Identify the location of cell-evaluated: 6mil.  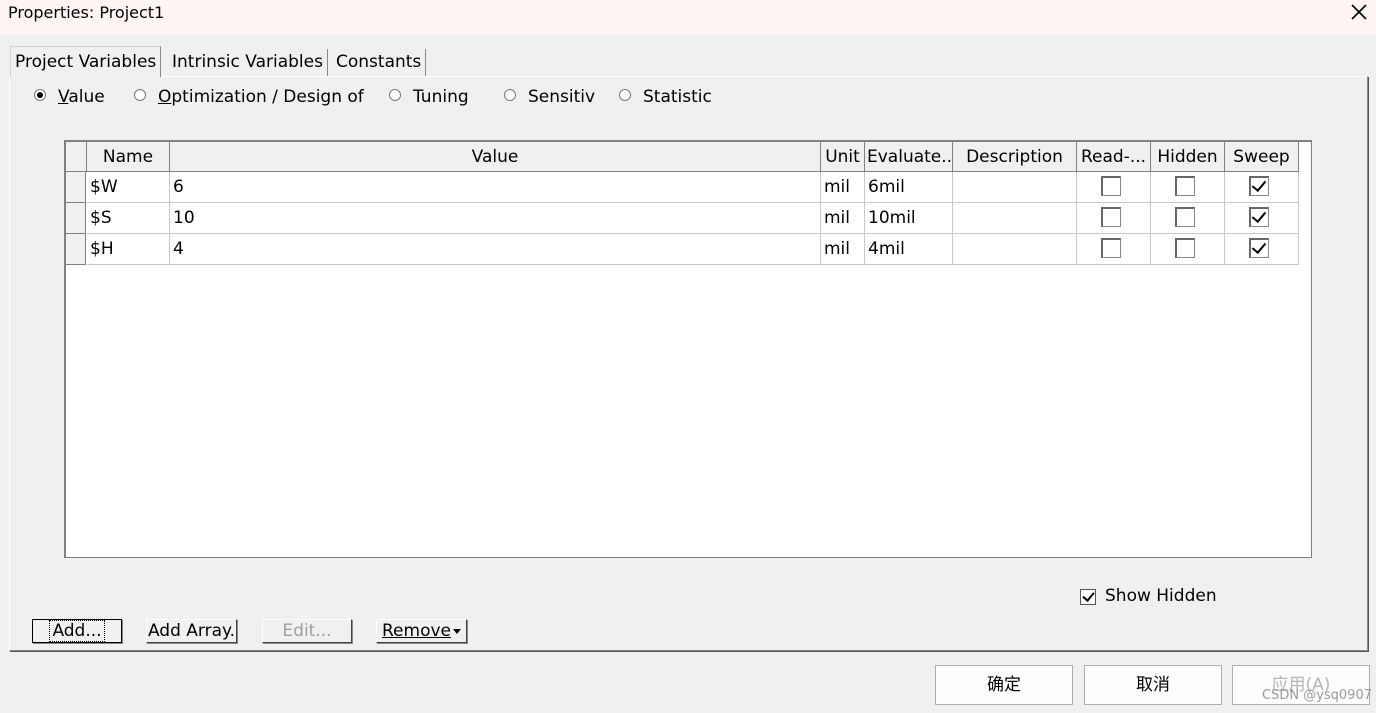
(909, 187).